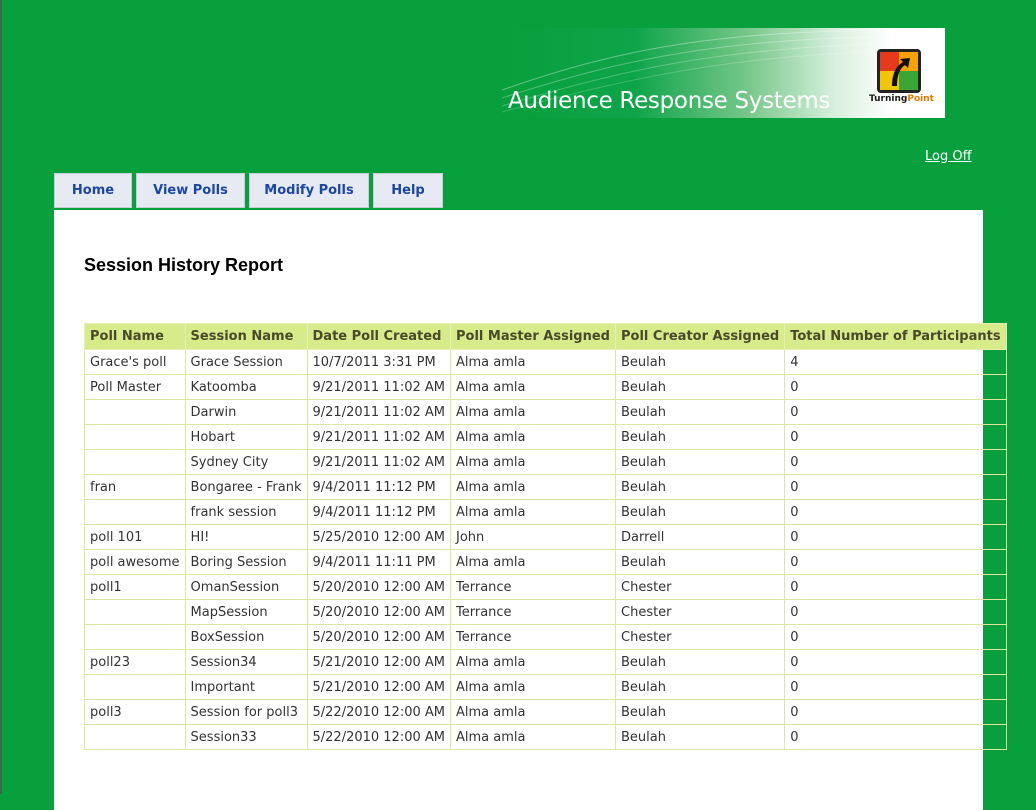  I want to click on column-header-poll-creator-assigned: Poll Creator Assigned, so click(700, 336).